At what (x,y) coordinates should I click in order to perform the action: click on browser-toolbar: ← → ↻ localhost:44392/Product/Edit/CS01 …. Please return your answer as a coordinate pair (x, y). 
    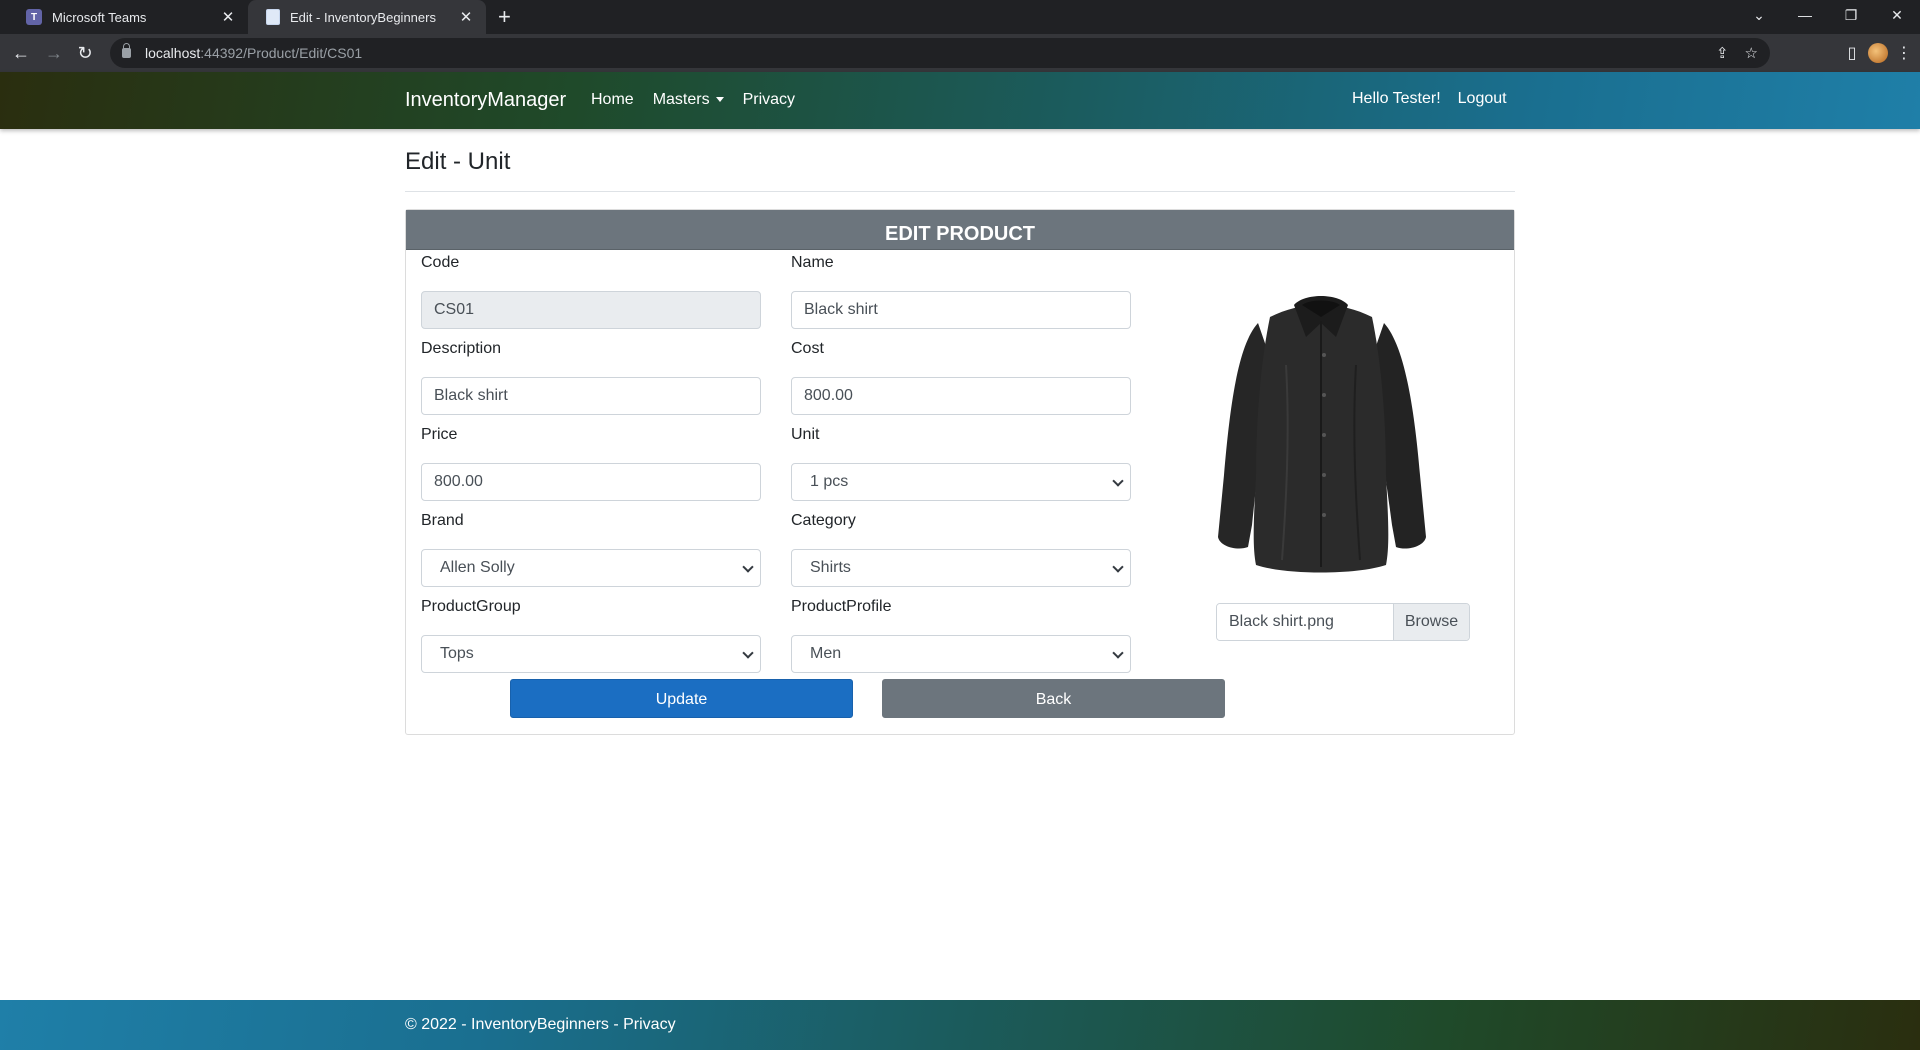
    Looking at the image, I should click on (960, 53).